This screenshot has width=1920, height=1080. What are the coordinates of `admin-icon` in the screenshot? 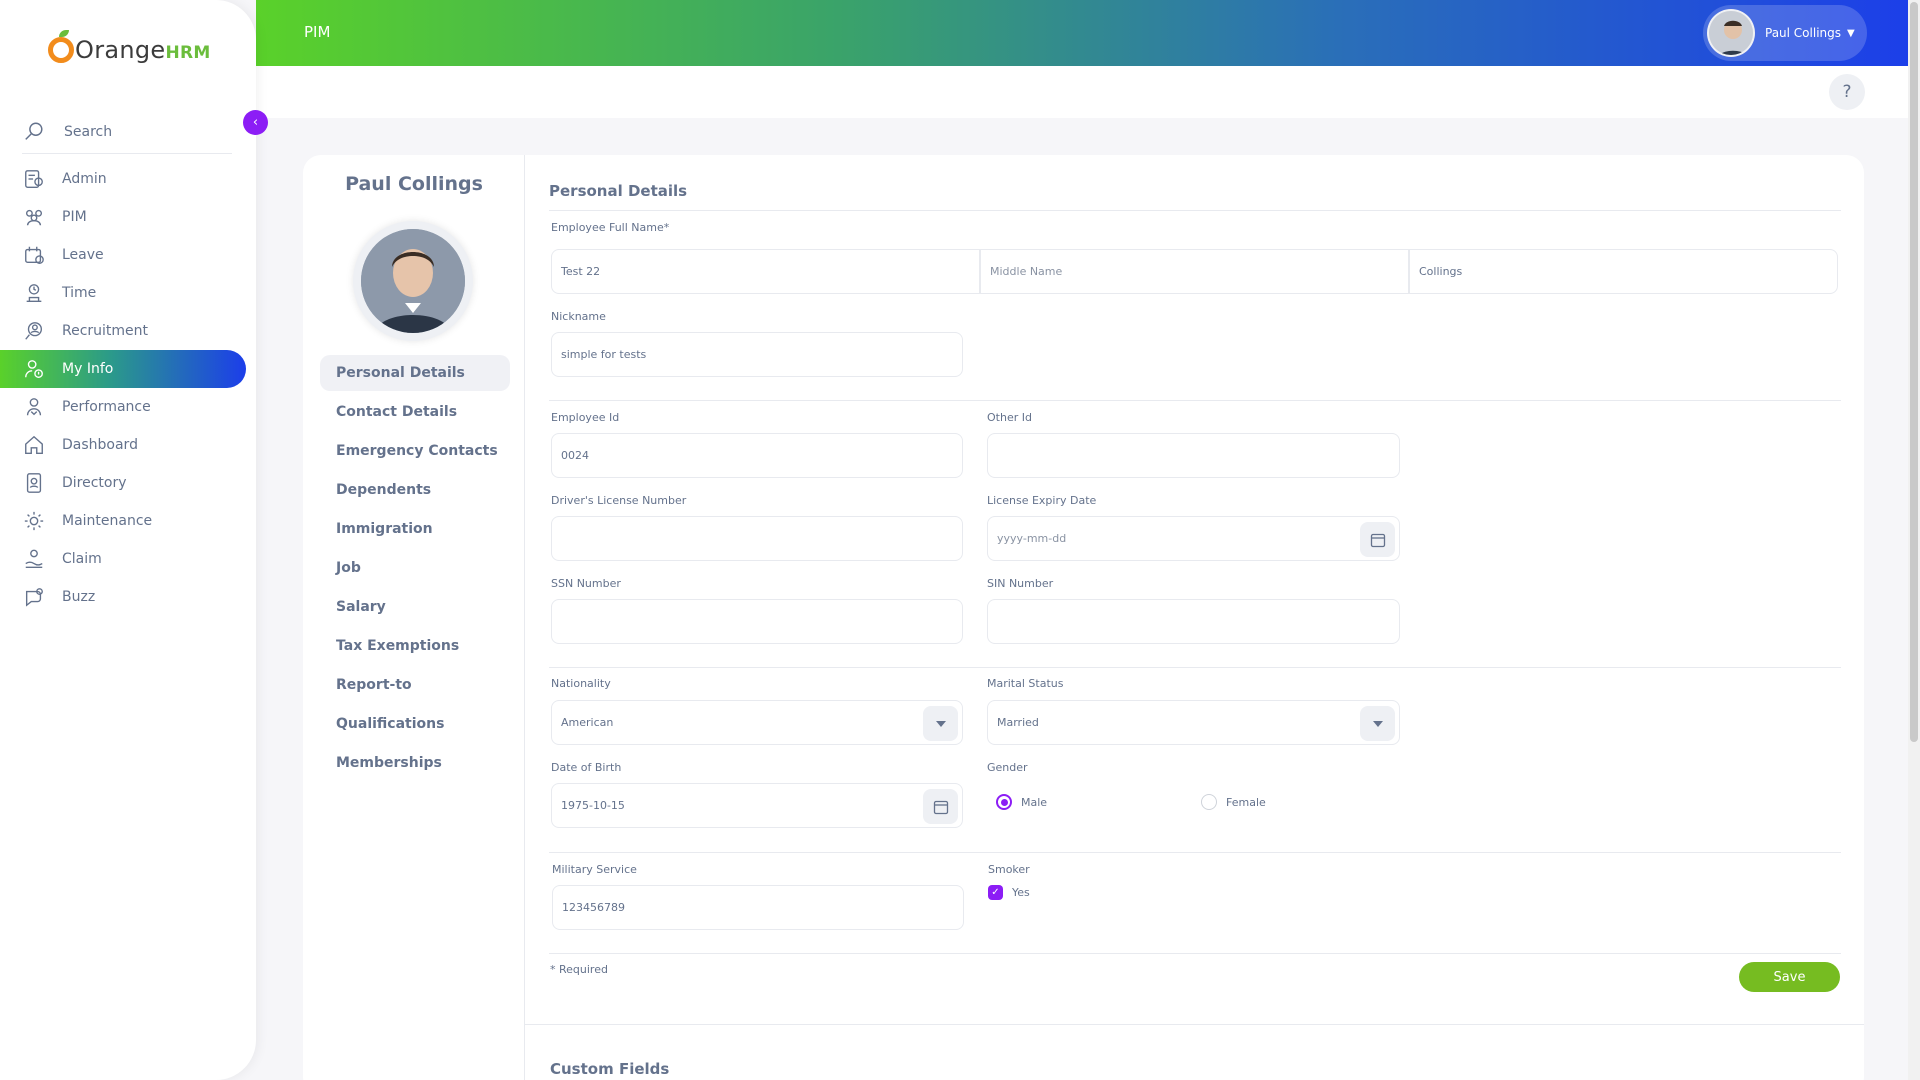 It's located at (34, 179).